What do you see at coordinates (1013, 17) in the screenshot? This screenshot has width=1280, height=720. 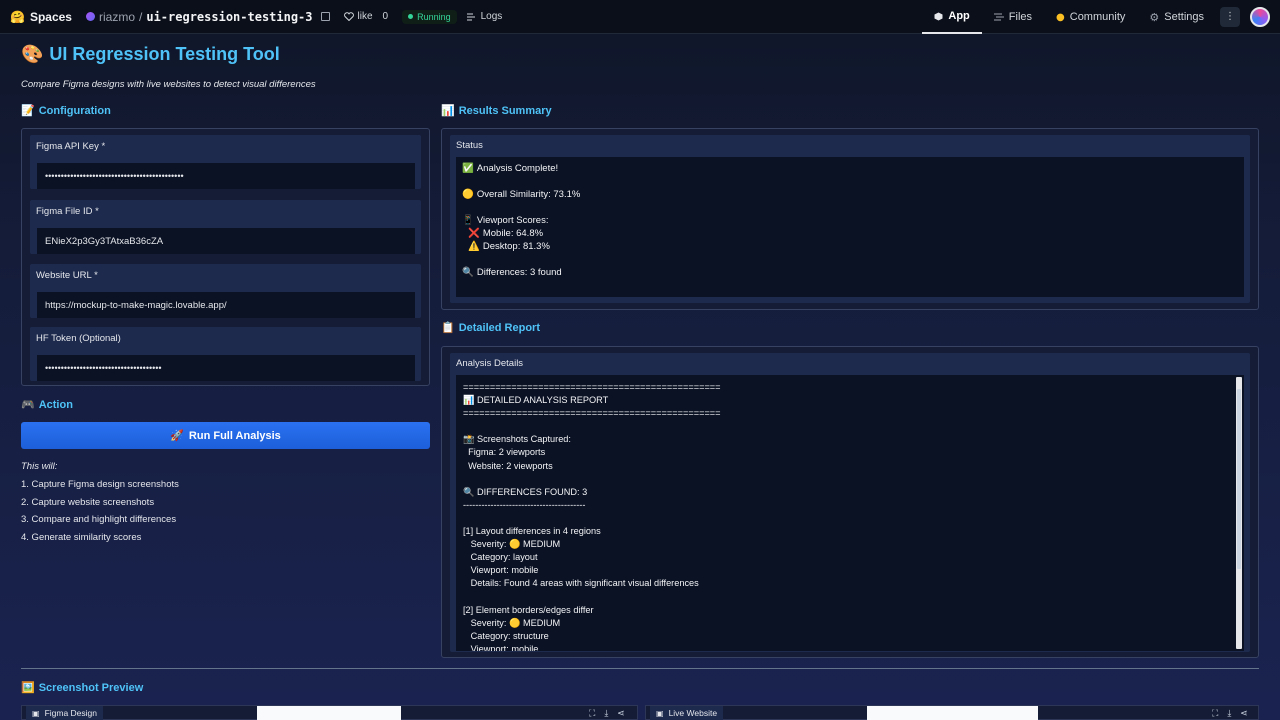 I see `tab-files: Files` at bounding box center [1013, 17].